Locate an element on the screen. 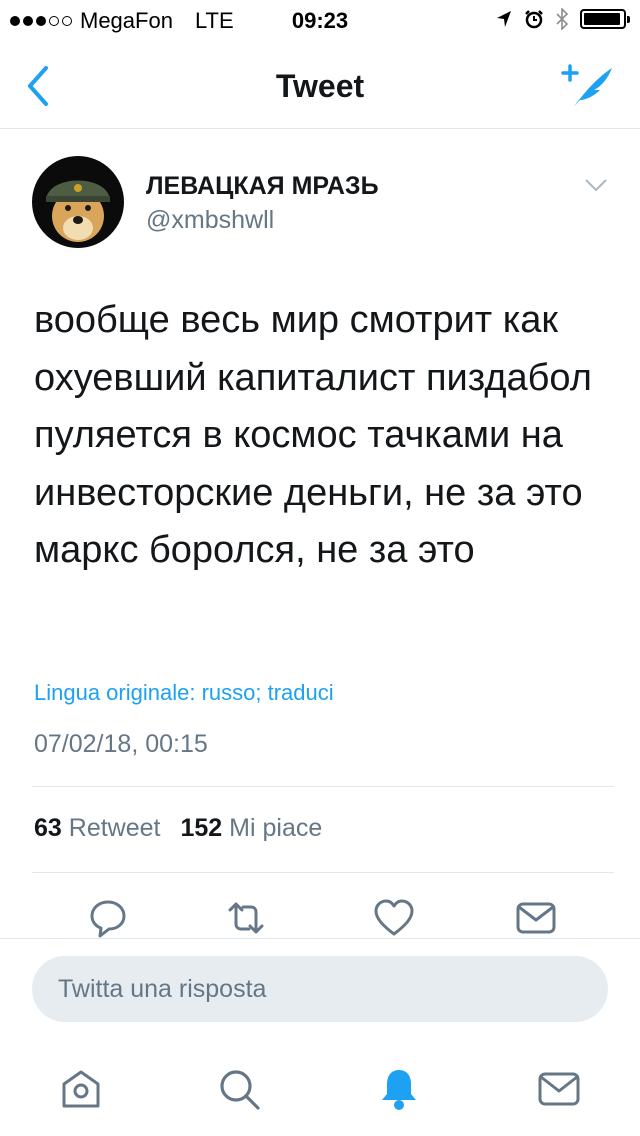 The width and height of the screenshot is (640, 1136). tab-home is located at coordinates (81, 1089).